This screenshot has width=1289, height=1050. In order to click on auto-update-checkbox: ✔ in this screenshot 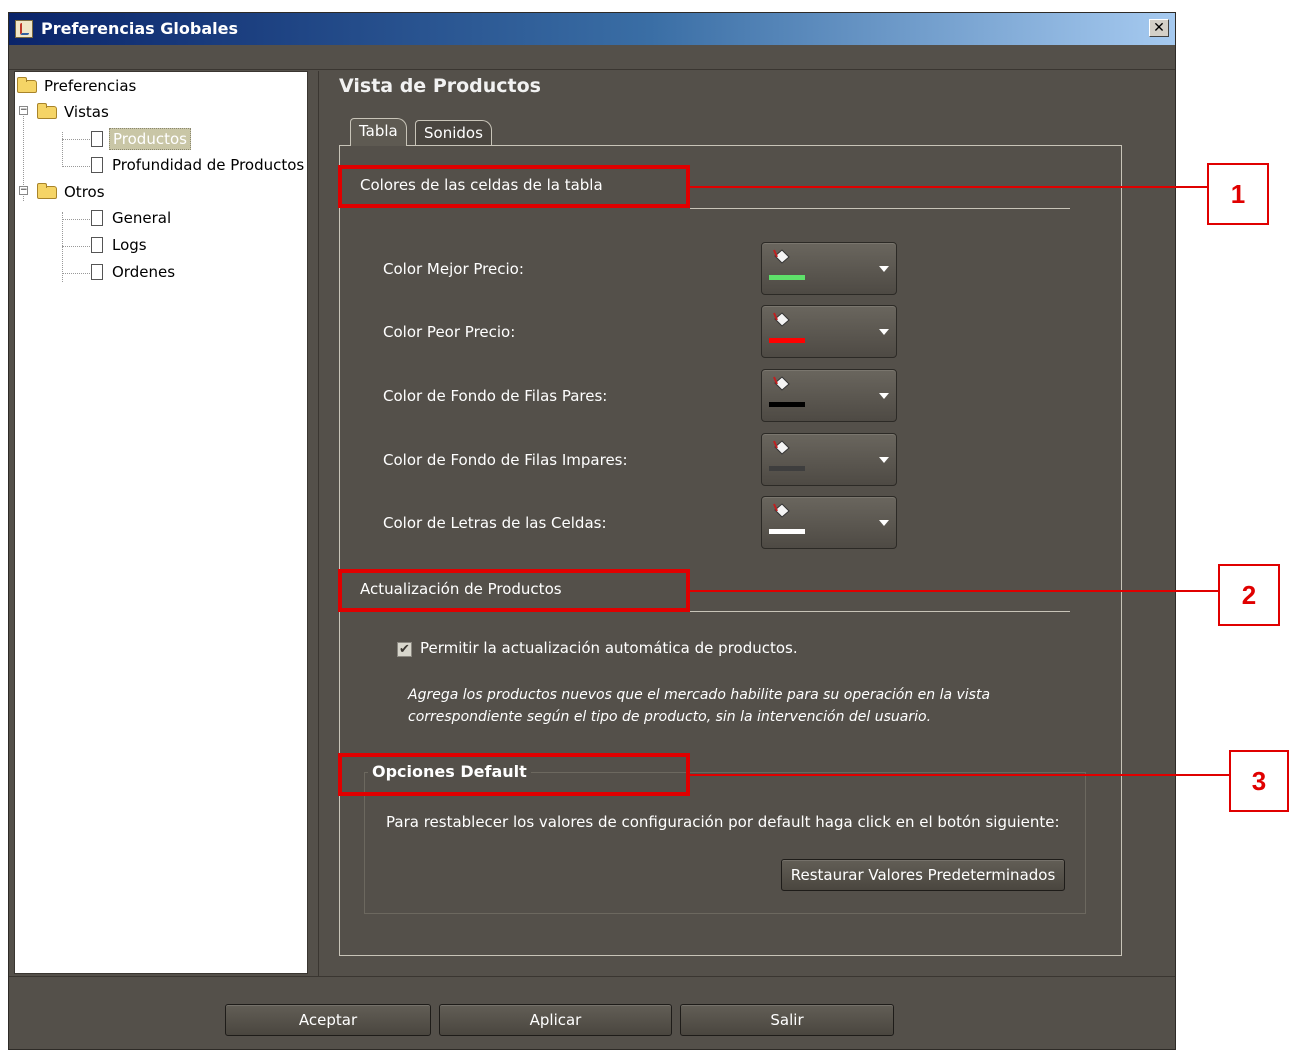, I will do `click(404, 649)`.